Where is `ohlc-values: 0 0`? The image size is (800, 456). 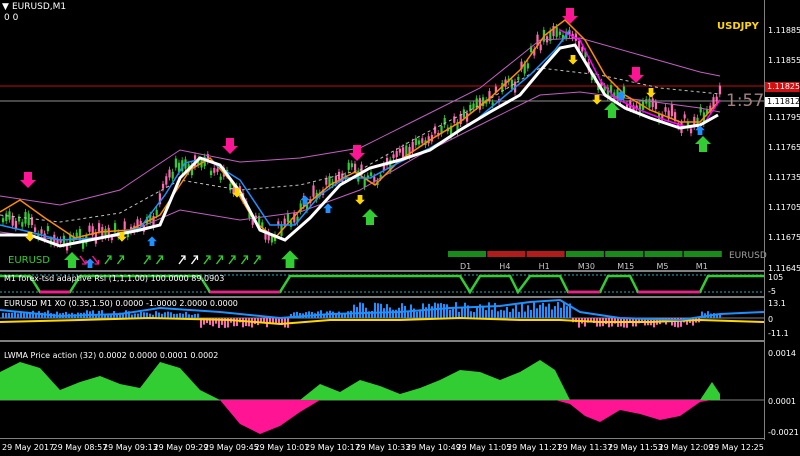
ohlc-values: 0 0 is located at coordinates (11, 18).